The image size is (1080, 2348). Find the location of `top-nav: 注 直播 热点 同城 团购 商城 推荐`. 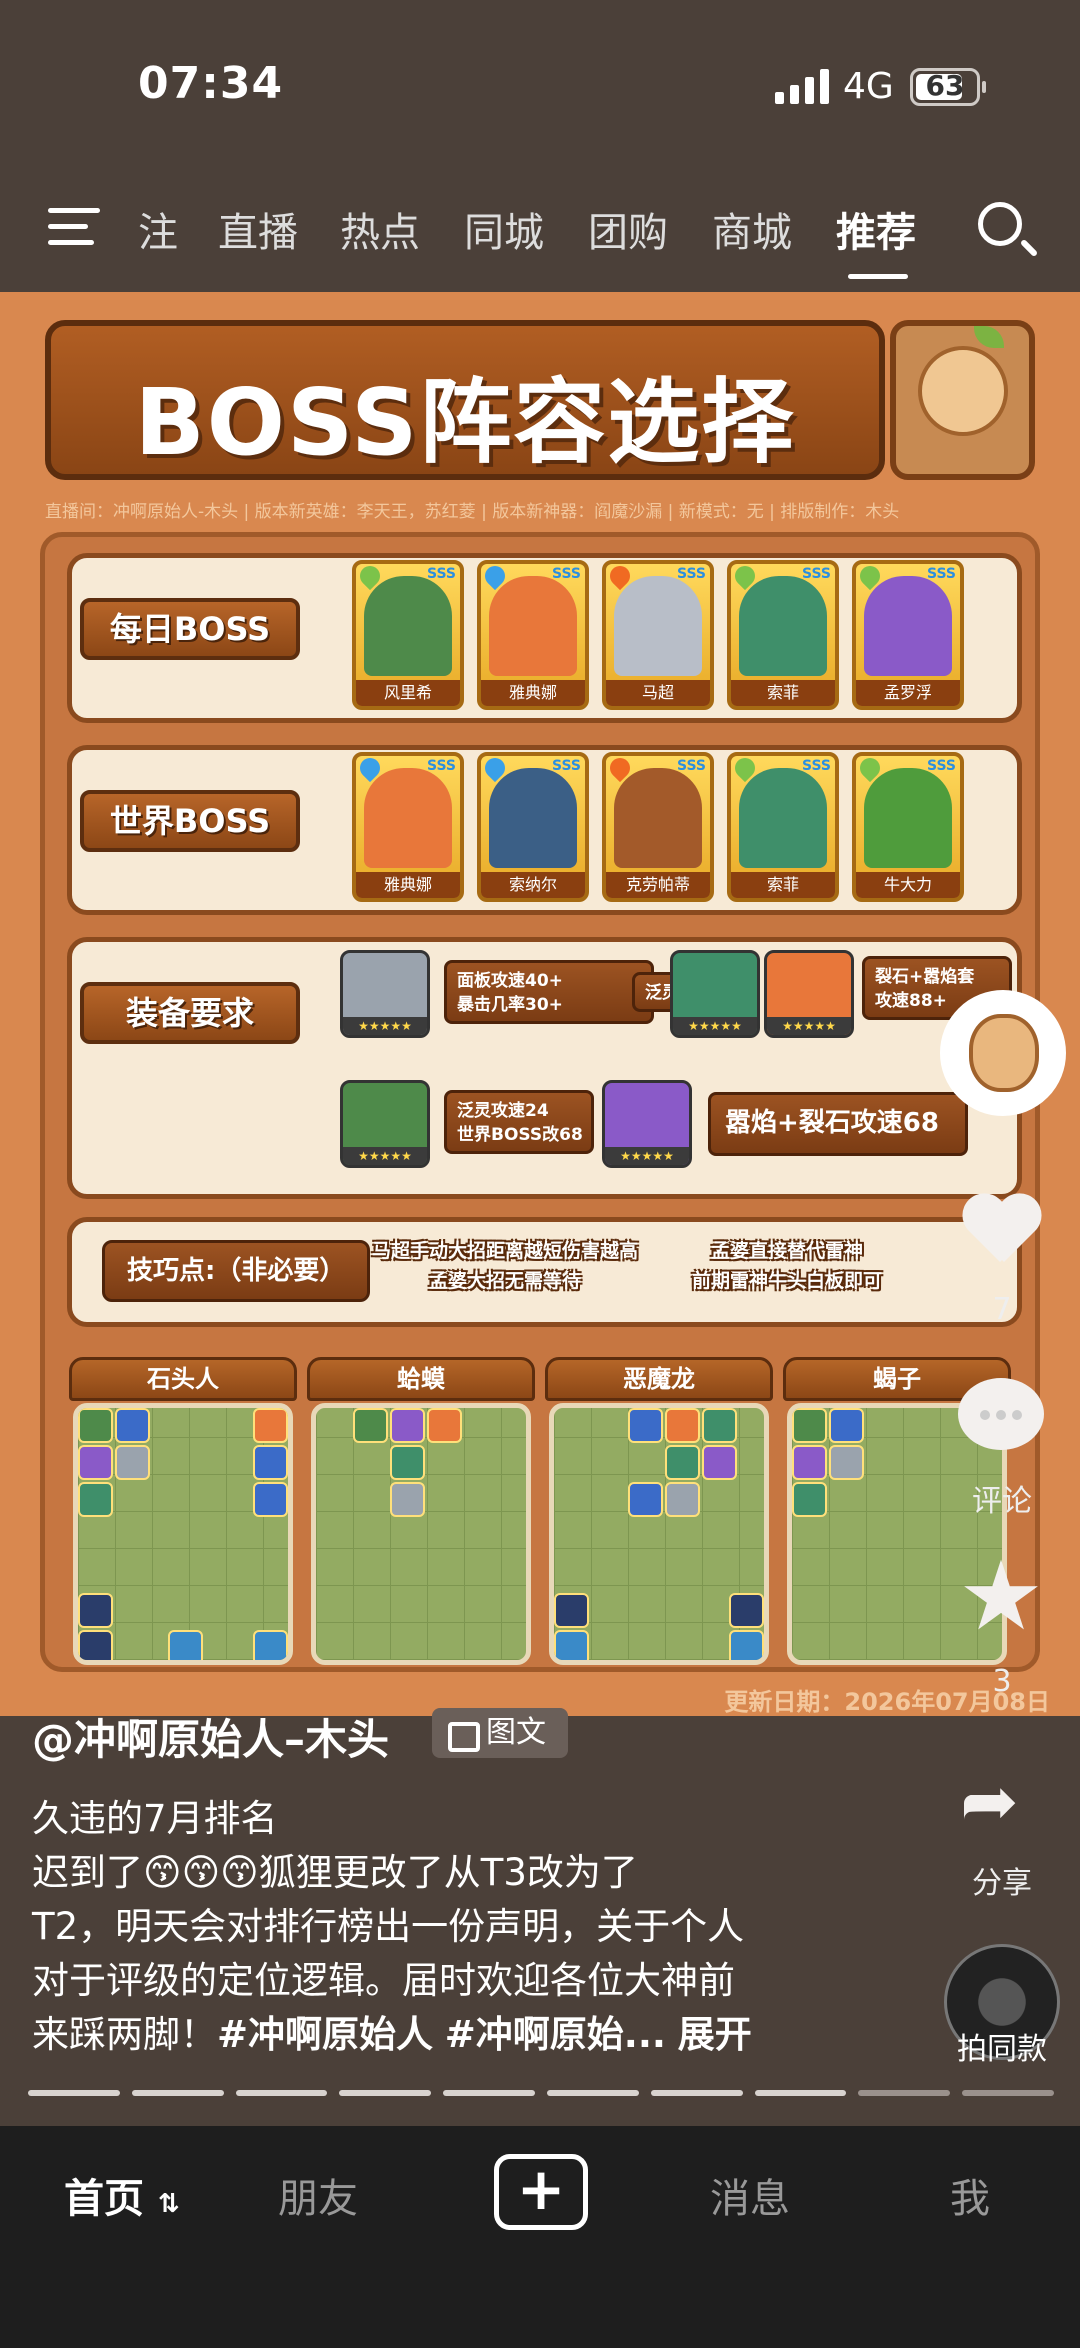

top-nav: 注 直播 热点 同城 团购 商城 推荐 is located at coordinates (540, 240).